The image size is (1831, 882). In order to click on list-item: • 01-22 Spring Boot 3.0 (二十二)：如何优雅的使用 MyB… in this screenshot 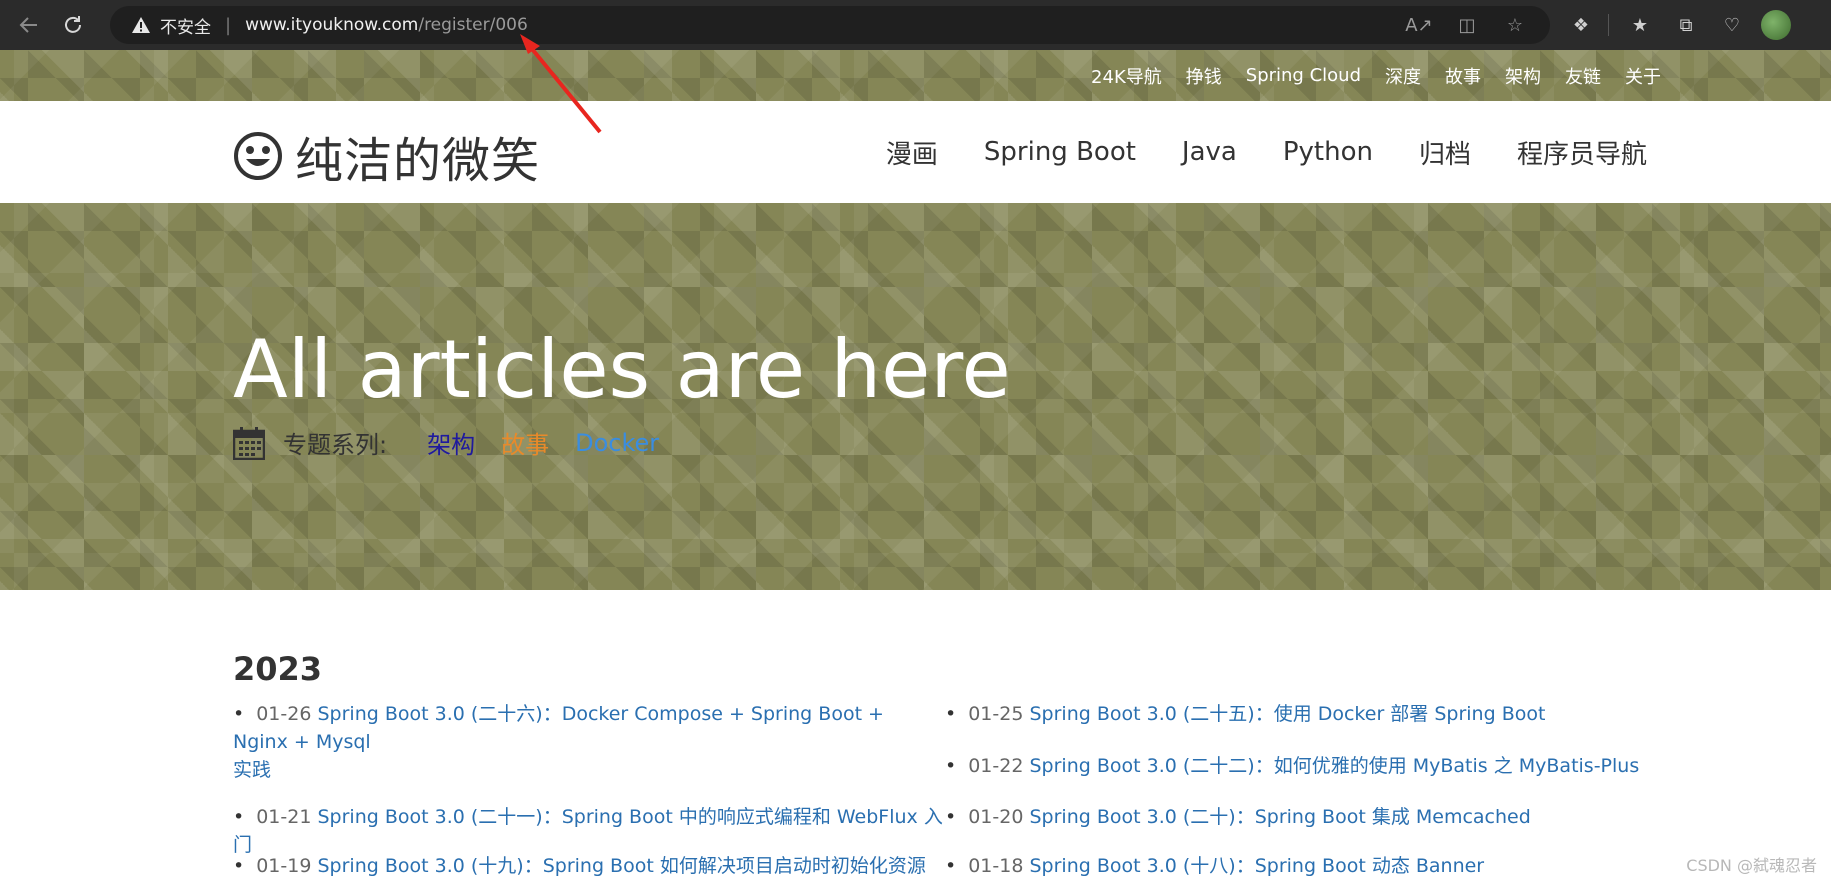, I will do `click(1299, 766)`.